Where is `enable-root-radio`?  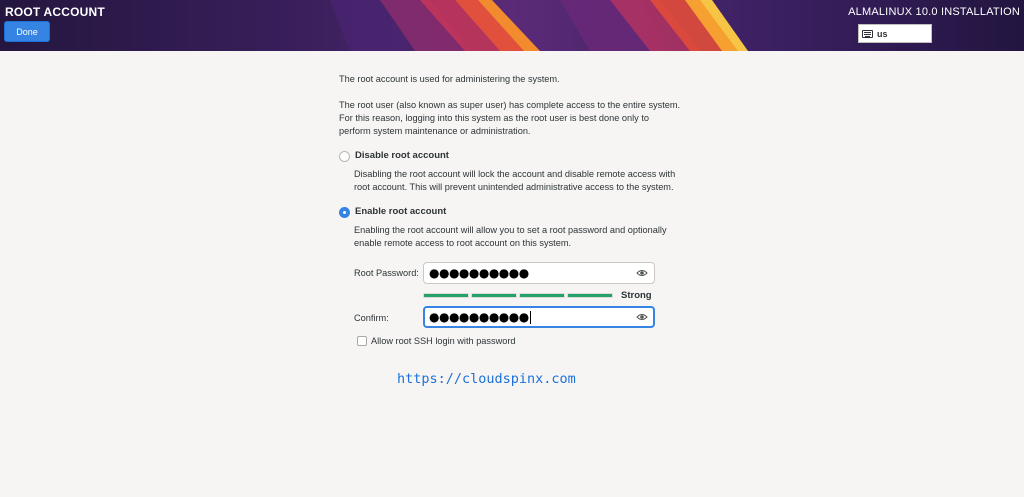 enable-root-radio is located at coordinates (344, 212).